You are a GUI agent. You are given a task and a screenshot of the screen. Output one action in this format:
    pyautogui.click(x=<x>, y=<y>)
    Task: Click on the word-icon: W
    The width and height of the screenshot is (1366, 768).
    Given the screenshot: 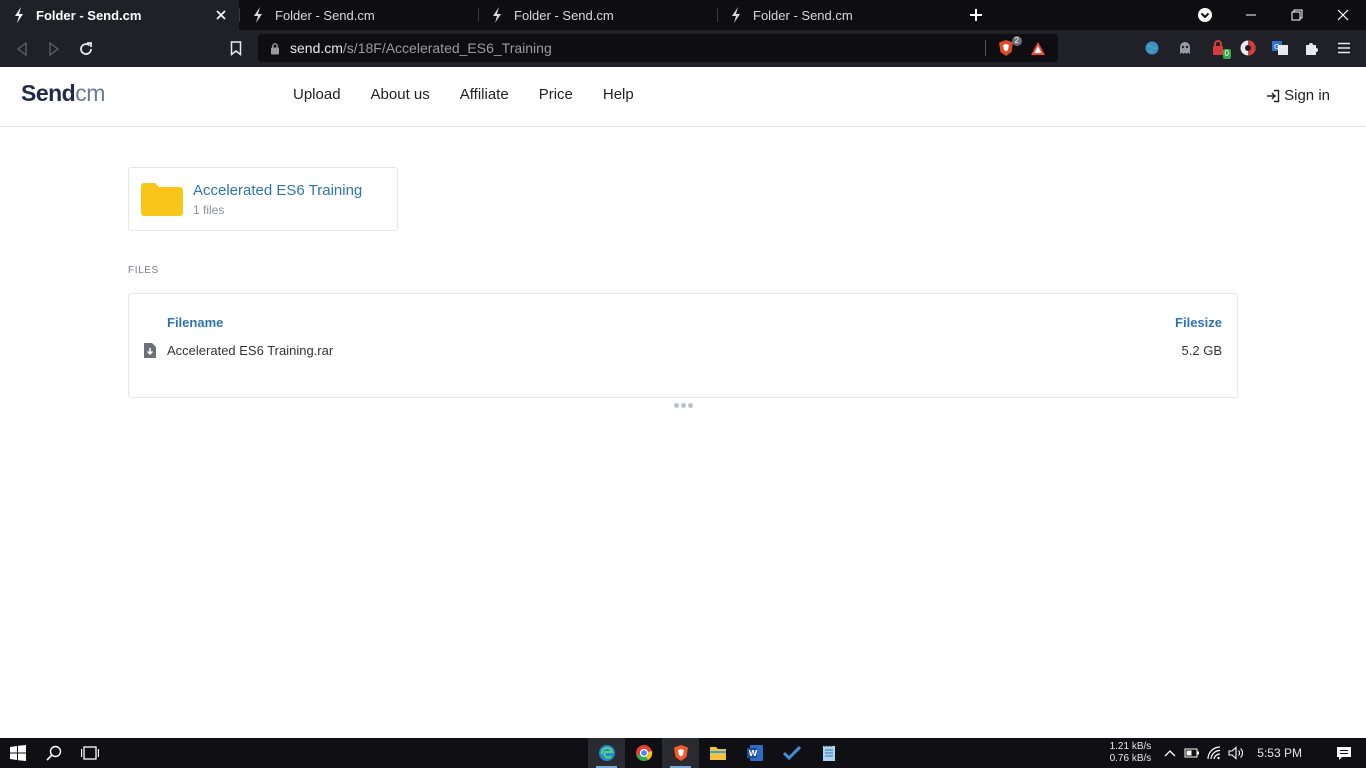 What is the action you would take?
    pyautogui.click(x=754, y=753)
    